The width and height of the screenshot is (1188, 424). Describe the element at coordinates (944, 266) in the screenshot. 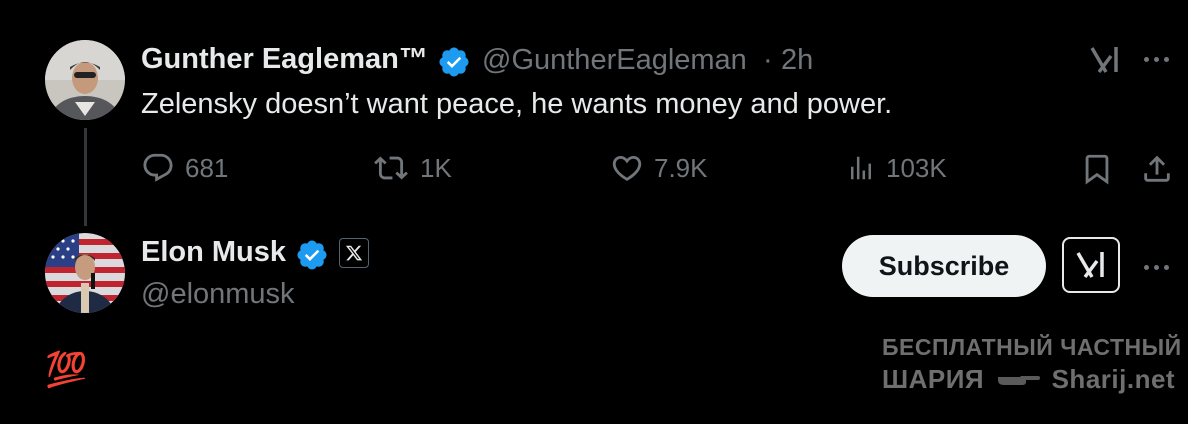

I see `subscribe-button: Subscribe` at that location.